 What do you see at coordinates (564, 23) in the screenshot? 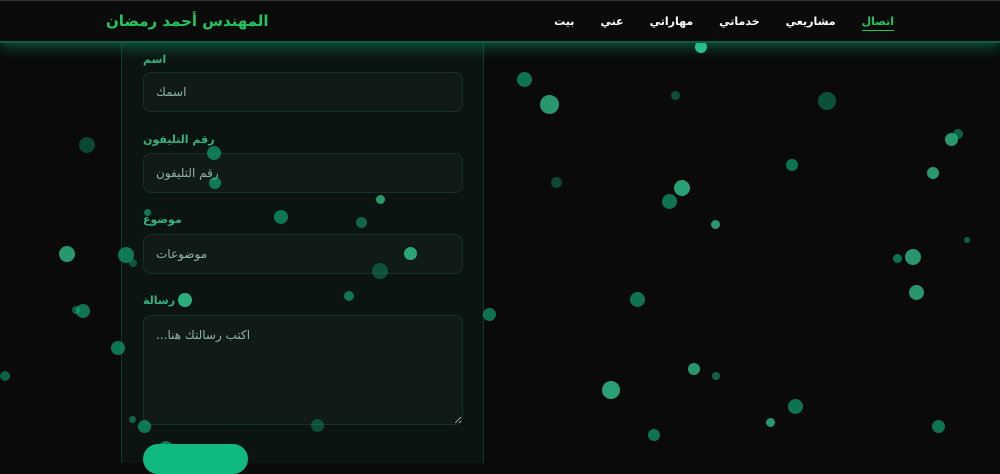
I see `nav-home: بيت` at bounding box center [564, 23].